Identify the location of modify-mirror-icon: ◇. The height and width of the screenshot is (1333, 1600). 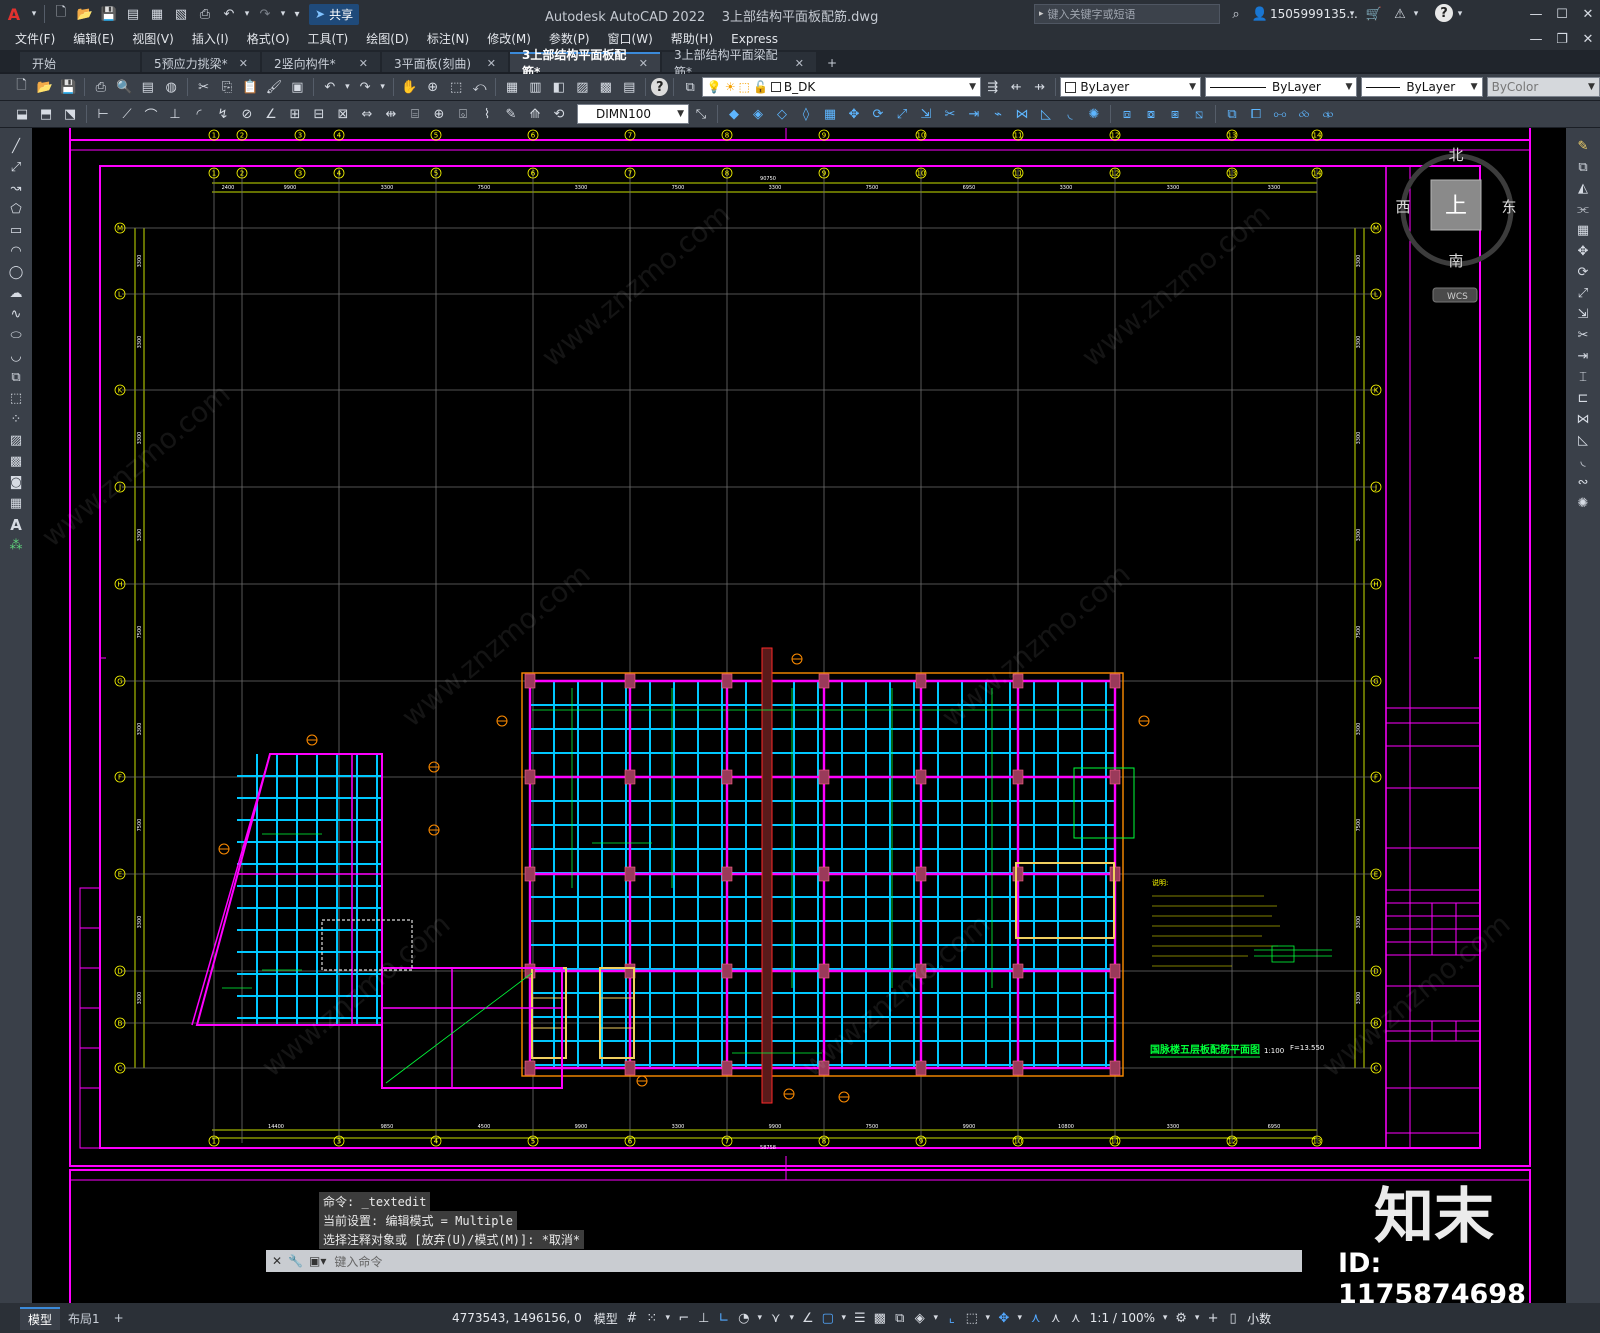
(782, 114).